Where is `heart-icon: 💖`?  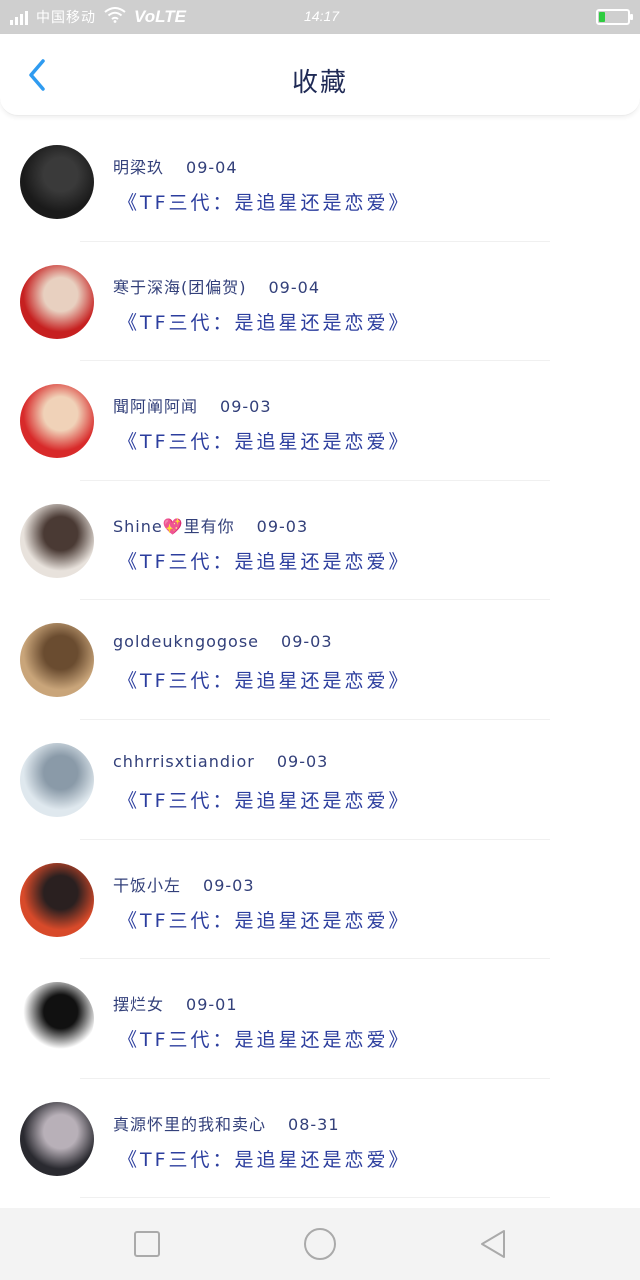
heart-icon: 💖 is located at coordinates (173, 526).